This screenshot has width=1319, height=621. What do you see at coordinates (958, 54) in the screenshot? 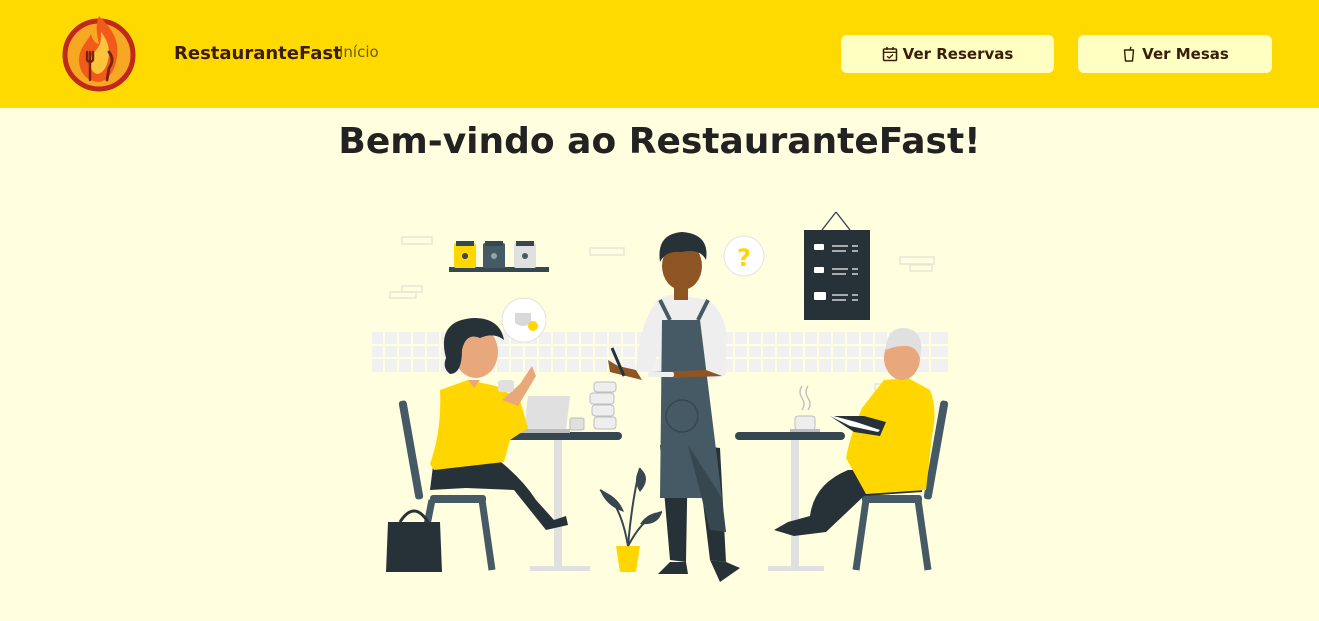
I see `ver-reservas-label: Ver Reservas` at bounding box center [958, 54].